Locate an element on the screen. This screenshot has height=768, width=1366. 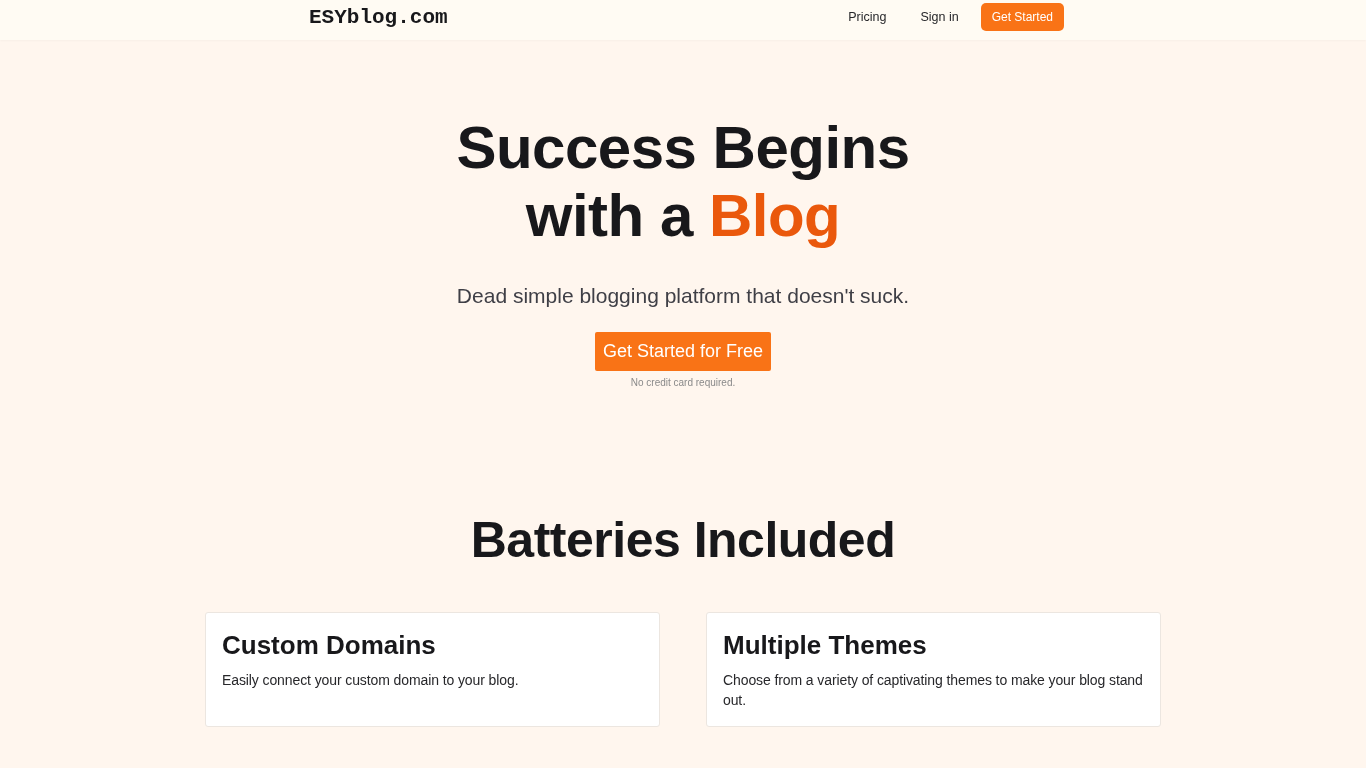
hero-subtitle: Dead simple blogging platform that doesn't suck. is located at coordinates (683, 296).